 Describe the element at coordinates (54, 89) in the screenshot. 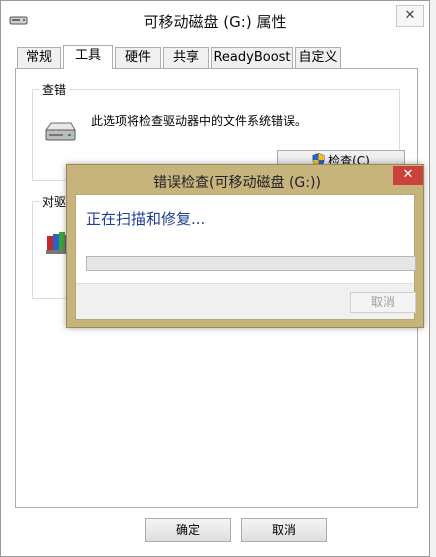

I see `group-title: 查错` at that location.